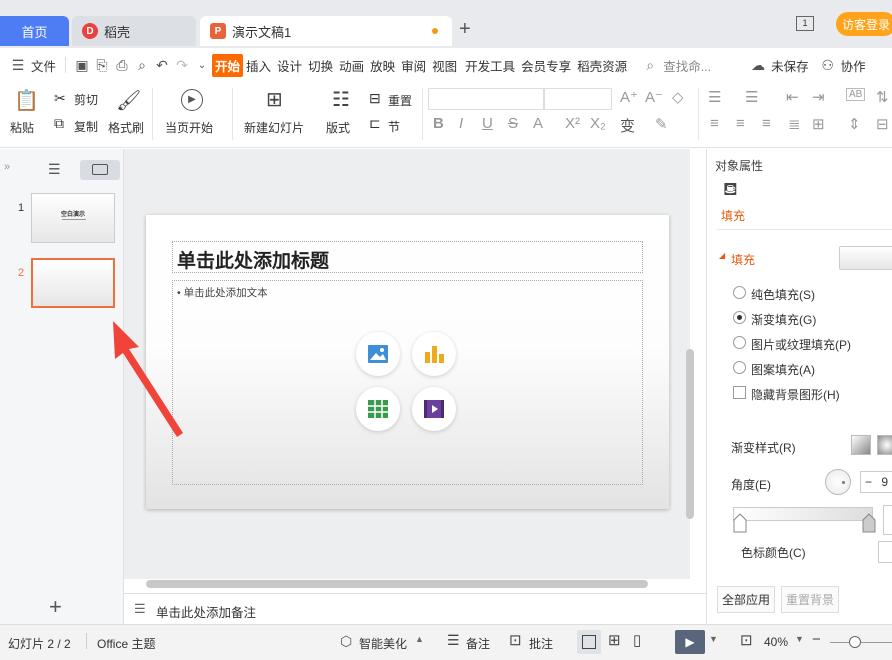 Image resolution: width=892 pixels, height=660 pixels. What do you see at coordinates (26, 100) in the screenshot?
I see `paste-icon: 📋` at bounding box center [26, 100].